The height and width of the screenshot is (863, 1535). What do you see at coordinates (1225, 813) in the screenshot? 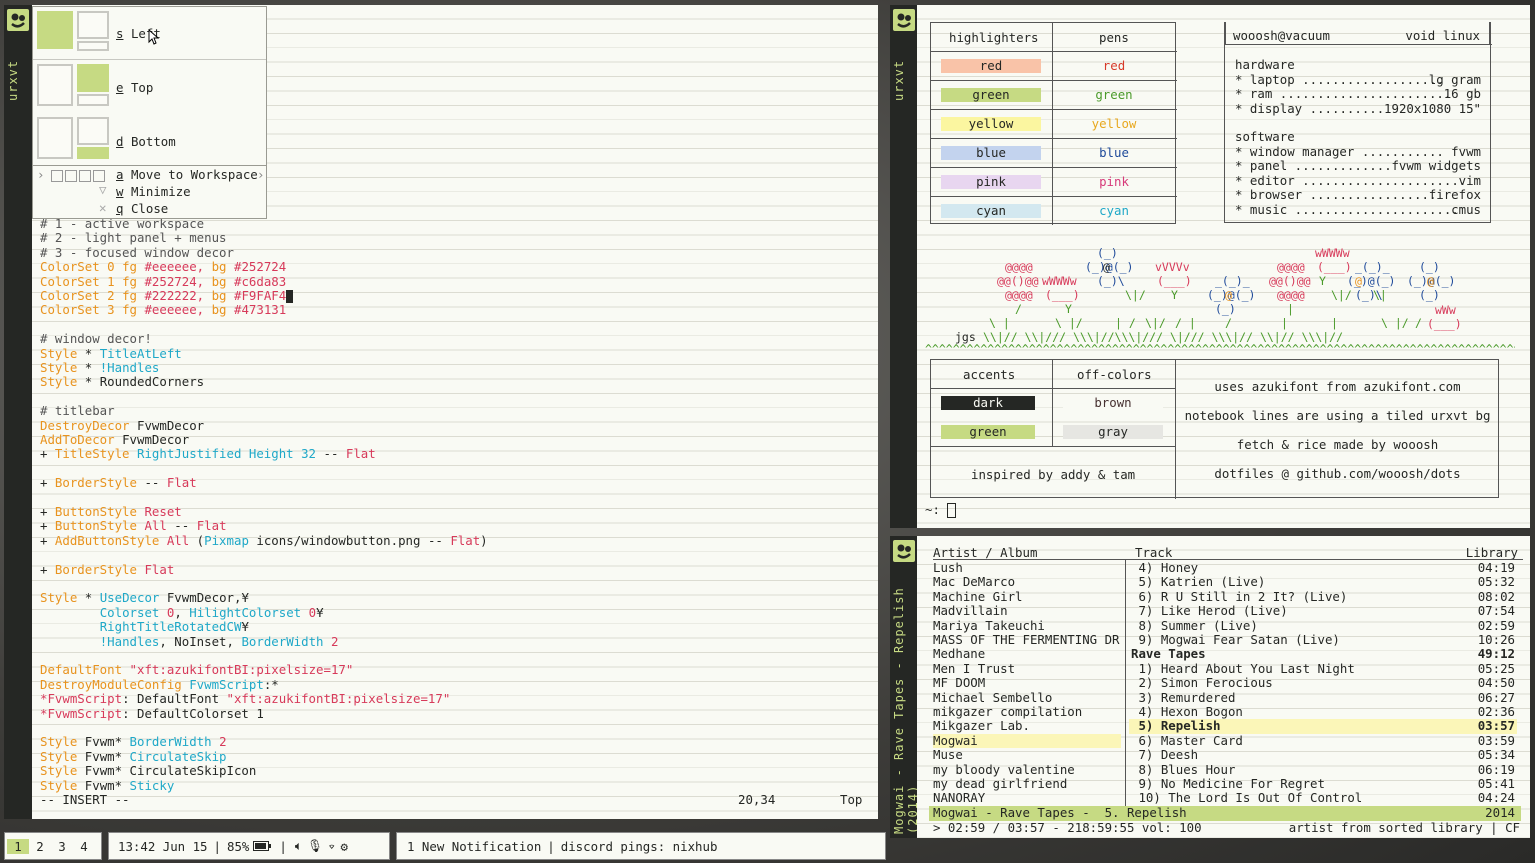
I see `now-playing-bar: Mogwai - Rave Tapes - 5. Repelish 2014` at bounding box center [1225, 813].